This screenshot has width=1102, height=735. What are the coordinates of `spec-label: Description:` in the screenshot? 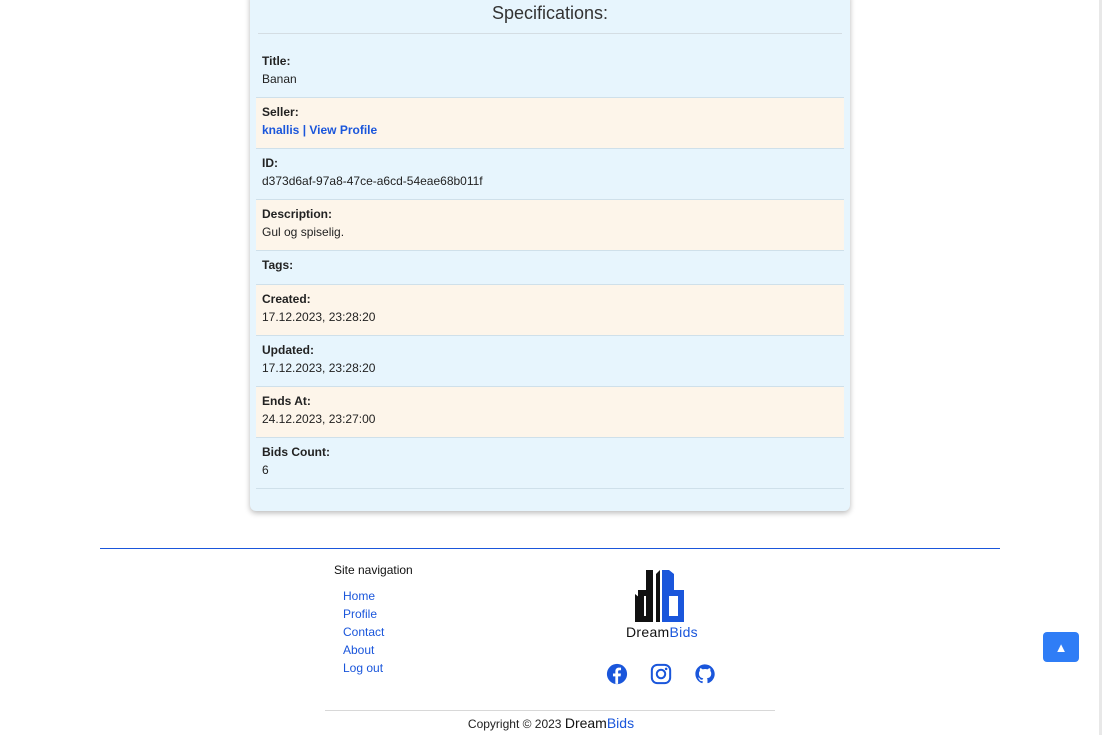 It's located at (297, 214).